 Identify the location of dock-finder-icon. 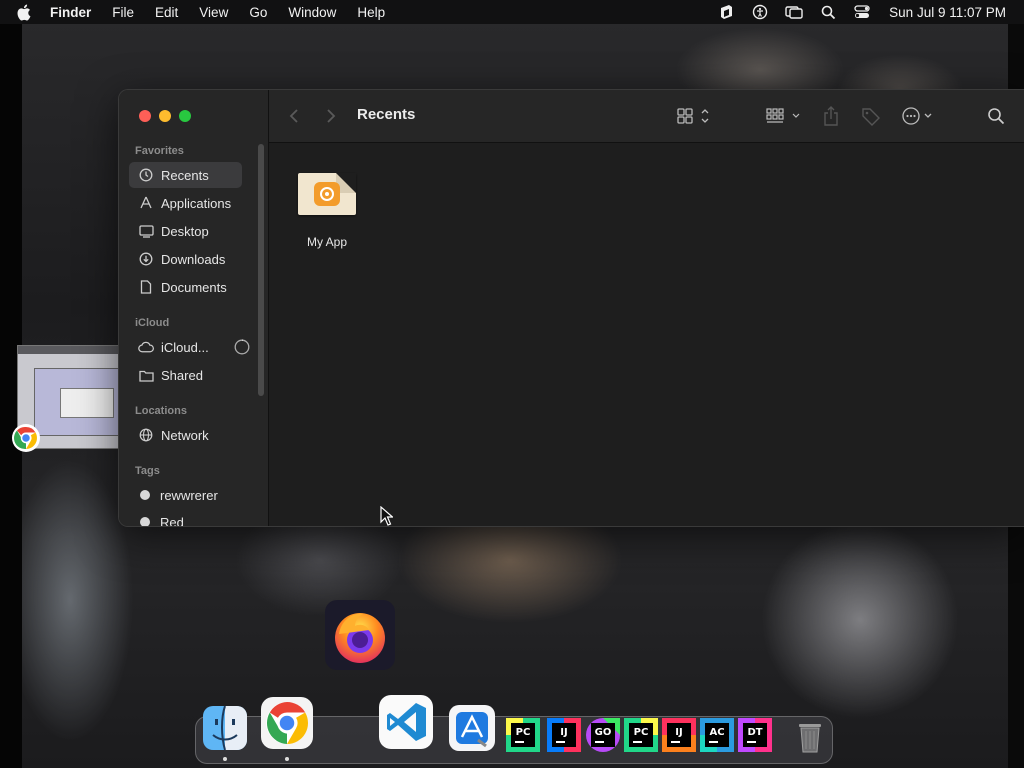
(225, 728).